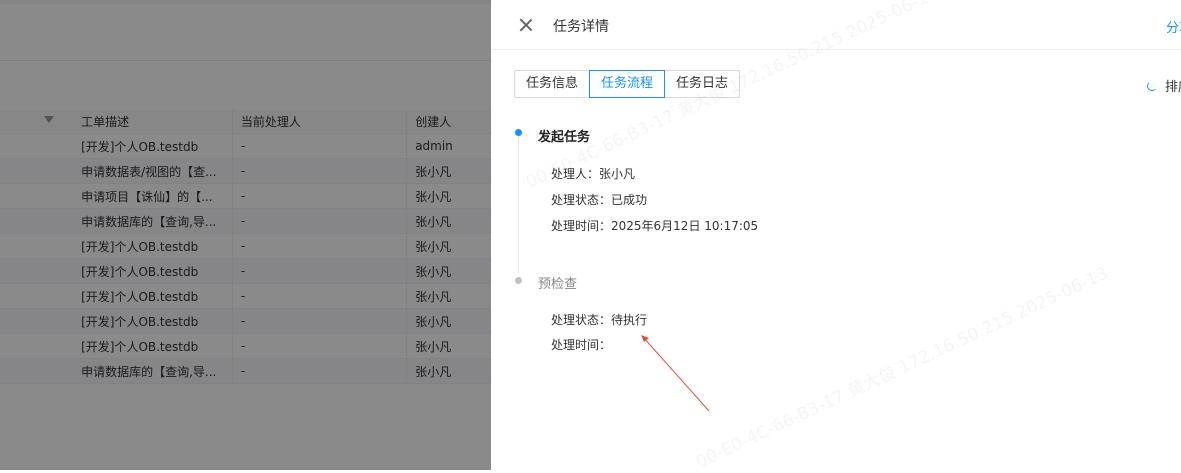 The image size is (1181, 473). What do you see at coordinates (593, 174) in the screenshot?
I see `step-handler: 处理人：张小凡` at bounding box center [593, 174].